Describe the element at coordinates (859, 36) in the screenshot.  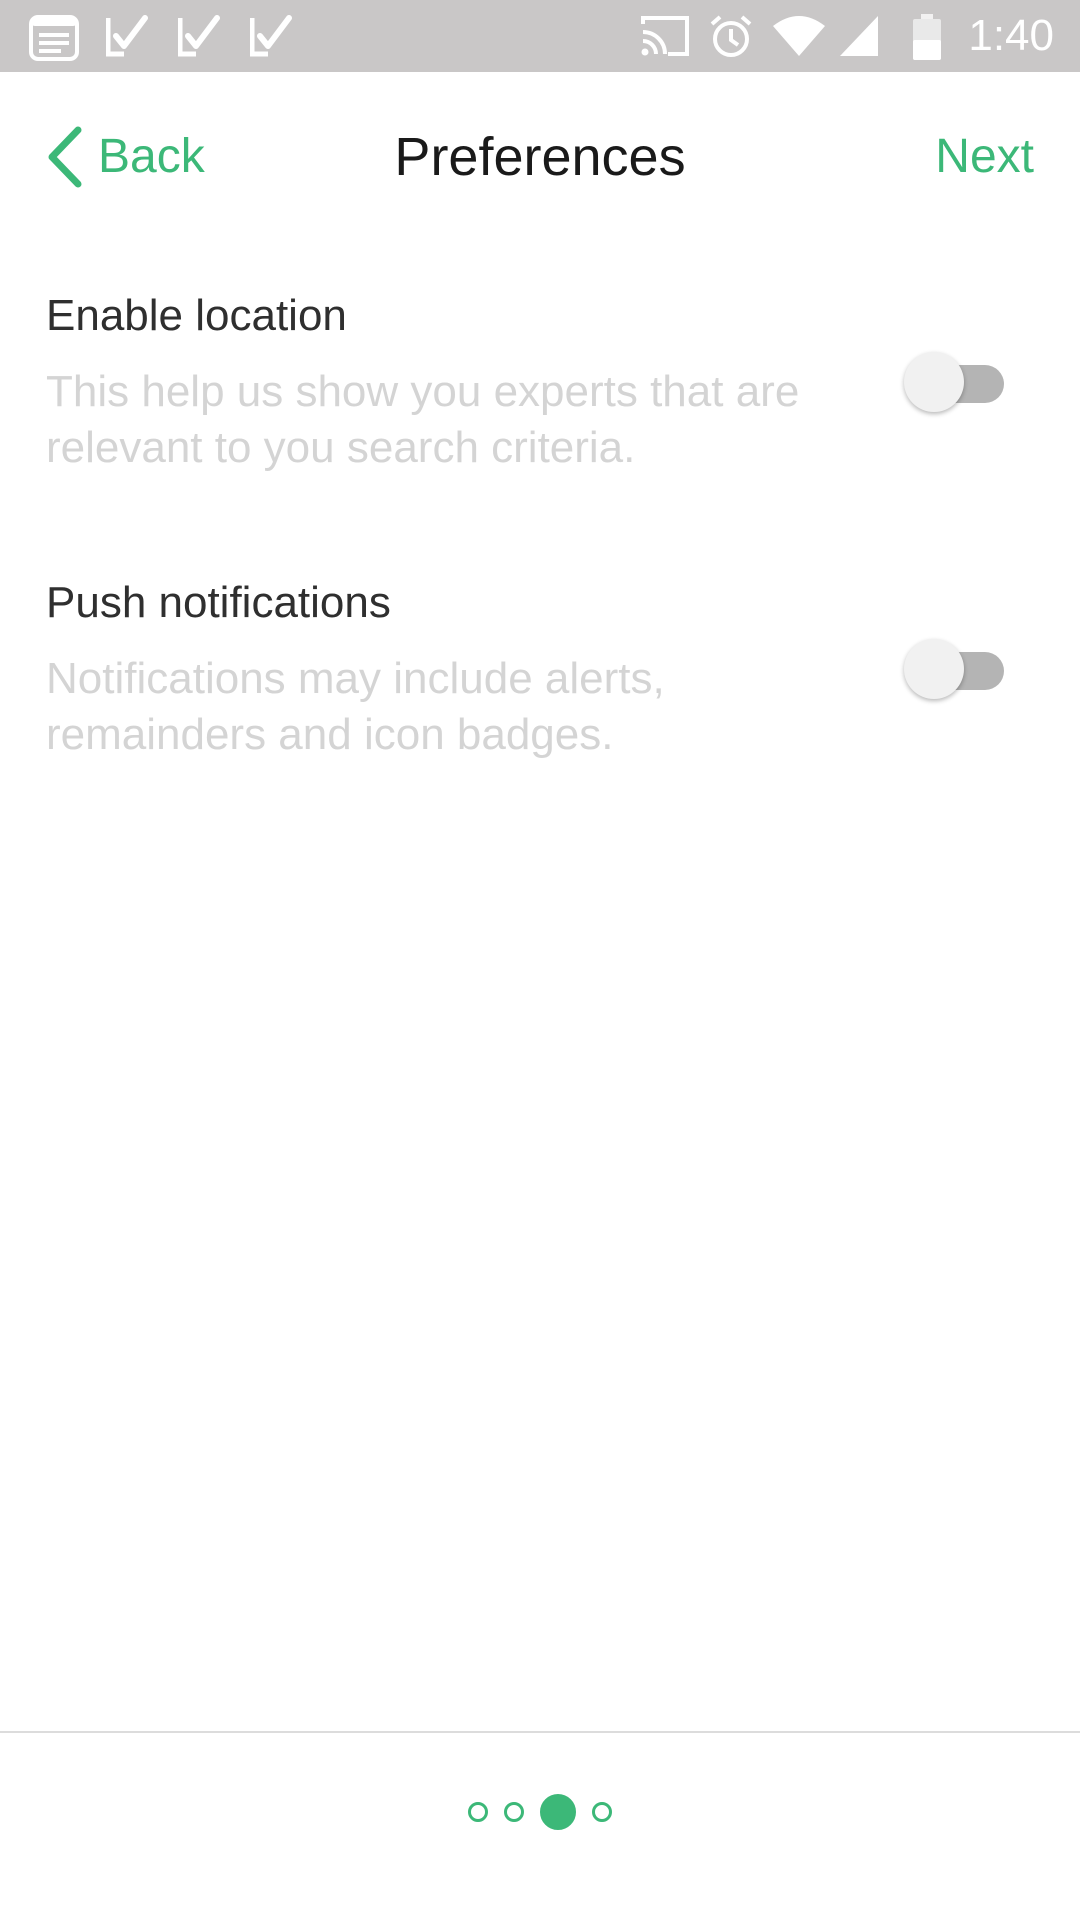
I see `signal-icon` at that location.